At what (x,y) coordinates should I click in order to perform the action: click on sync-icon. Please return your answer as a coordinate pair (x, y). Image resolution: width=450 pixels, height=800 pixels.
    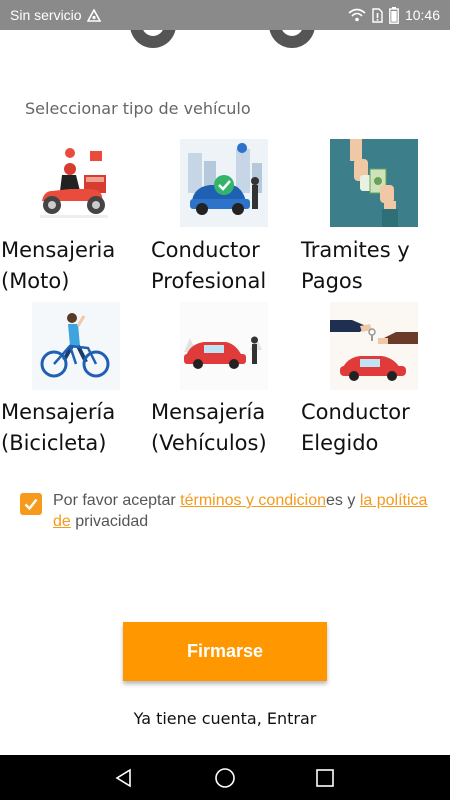
    Looking at the image, I should click on (93, 15).